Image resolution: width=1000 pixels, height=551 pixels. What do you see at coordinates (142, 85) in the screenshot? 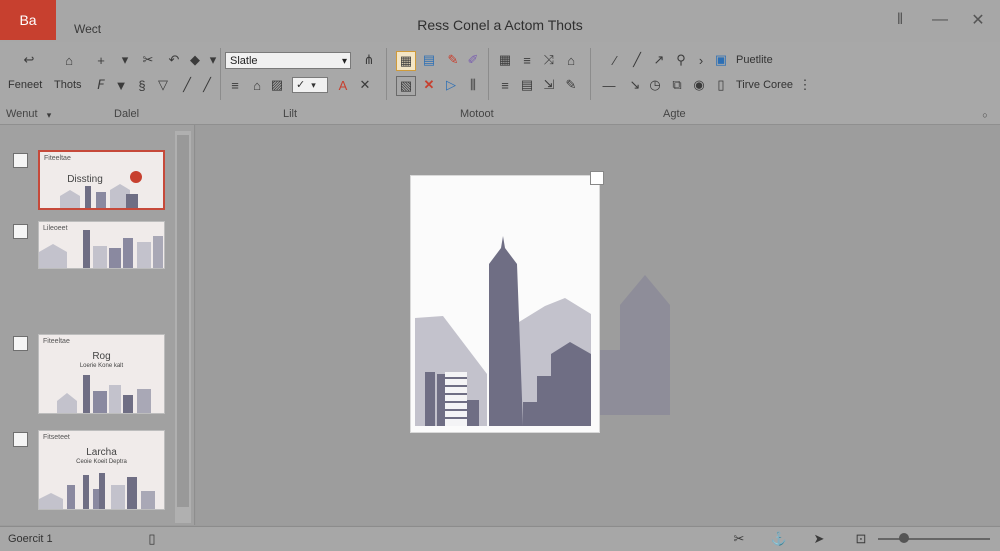
I see `strike-icon: §` at bounding box center [142, 85].